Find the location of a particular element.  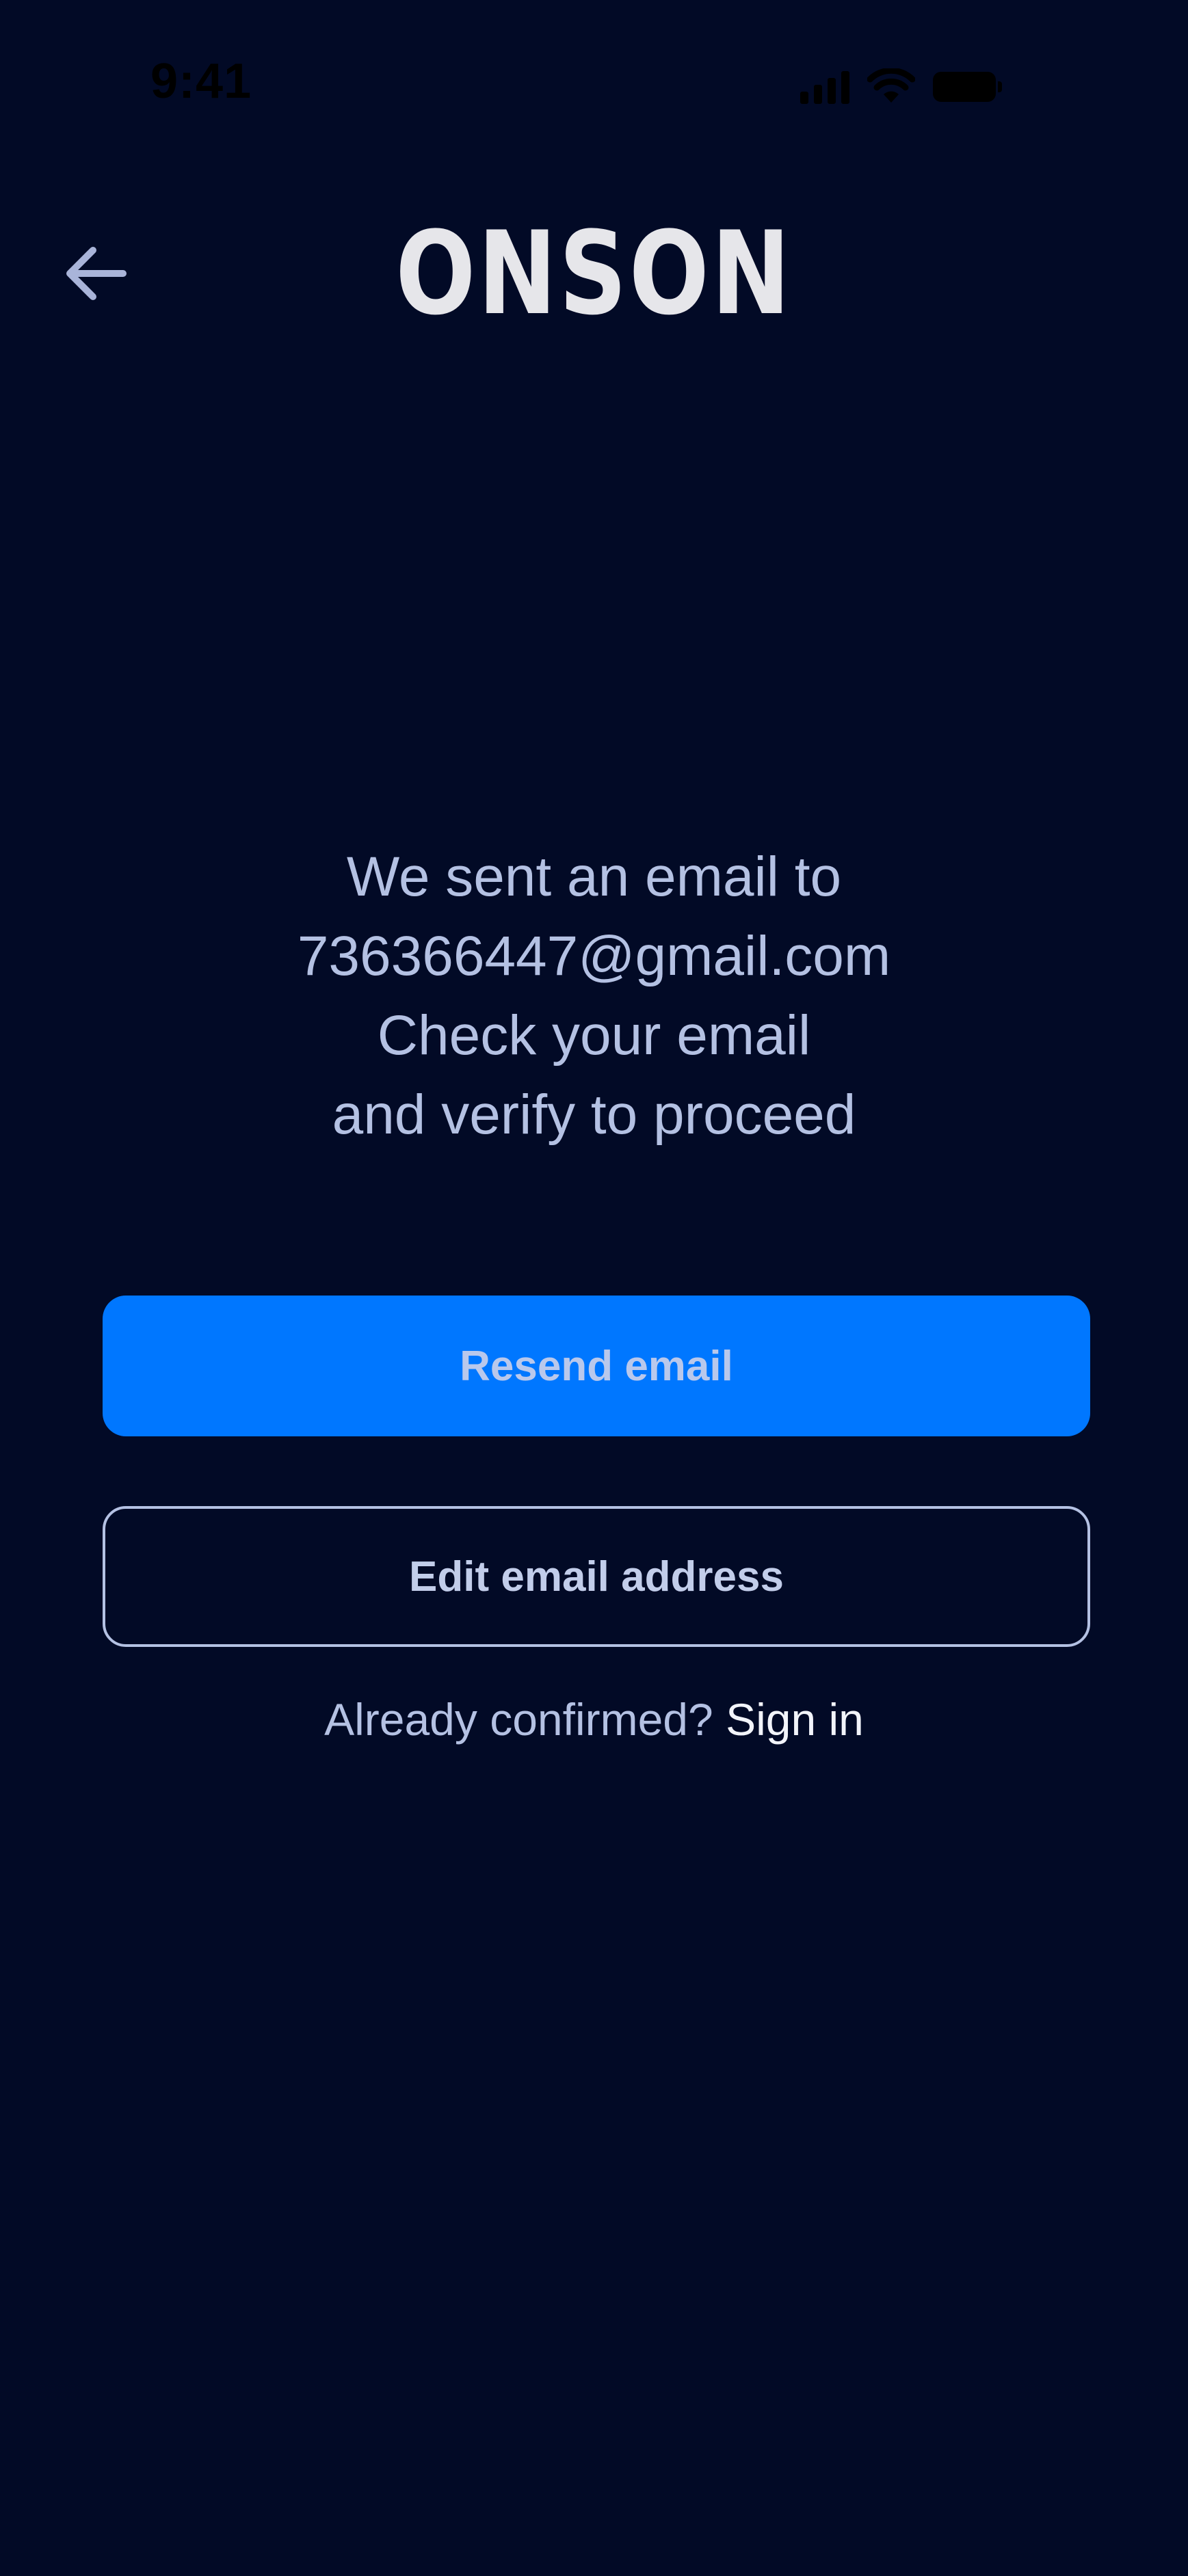

signin-row: Already confirmed? Sign in is located at coordinates (594, 1719).